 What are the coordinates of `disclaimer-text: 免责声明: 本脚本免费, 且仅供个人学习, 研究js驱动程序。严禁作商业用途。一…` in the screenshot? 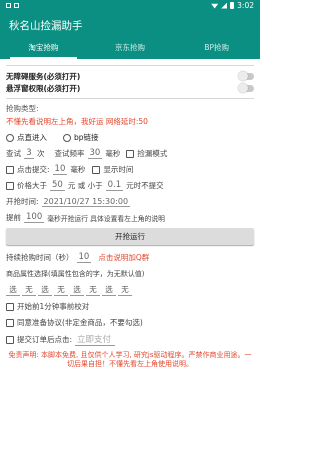 It's located at (130, 359).